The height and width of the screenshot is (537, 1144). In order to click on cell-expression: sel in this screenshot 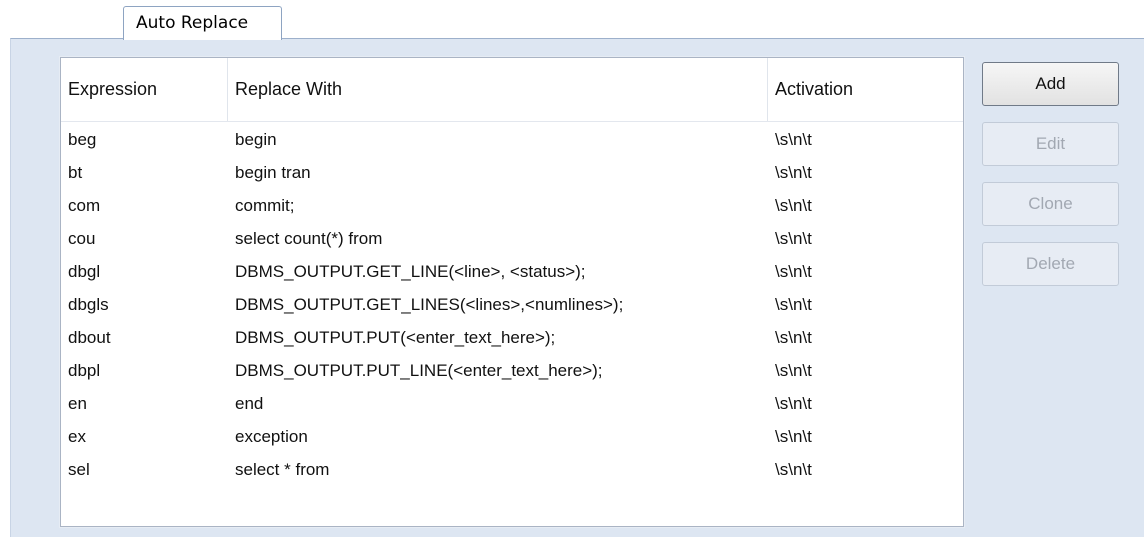, I will do `click(79, 469)`.